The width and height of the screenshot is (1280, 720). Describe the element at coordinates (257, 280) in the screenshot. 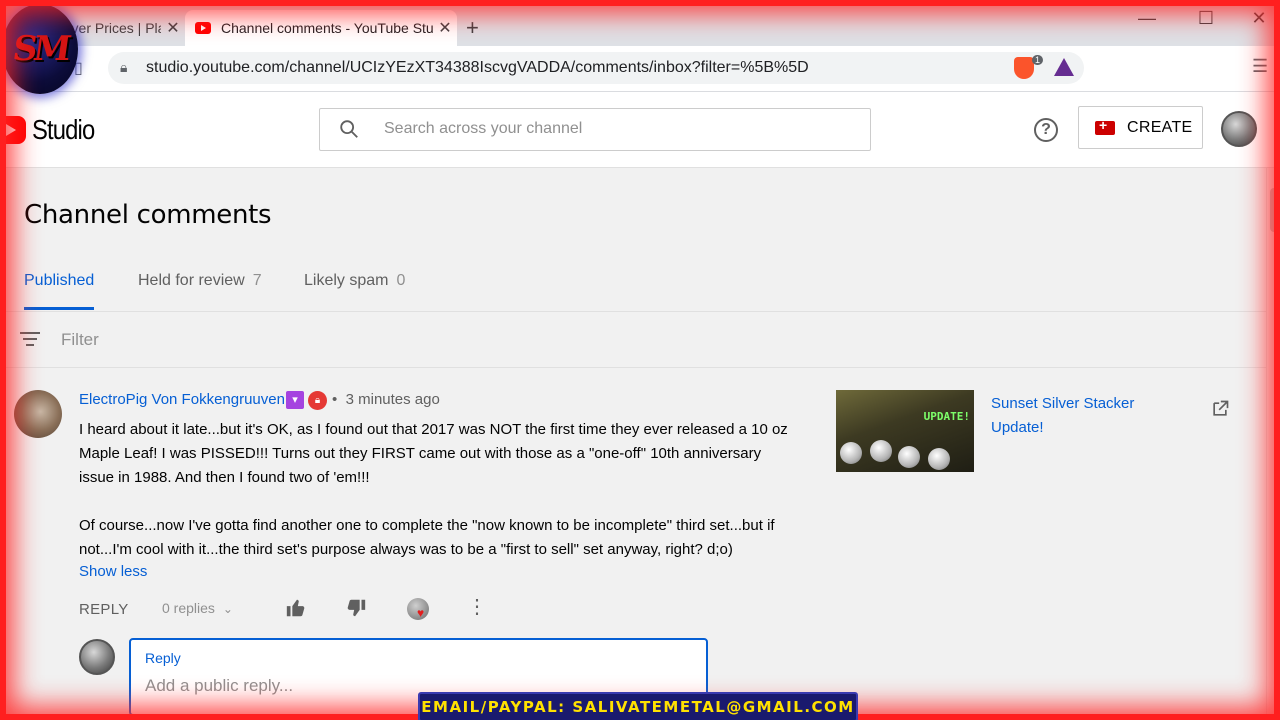

I see `tab-count: 7` at that location.